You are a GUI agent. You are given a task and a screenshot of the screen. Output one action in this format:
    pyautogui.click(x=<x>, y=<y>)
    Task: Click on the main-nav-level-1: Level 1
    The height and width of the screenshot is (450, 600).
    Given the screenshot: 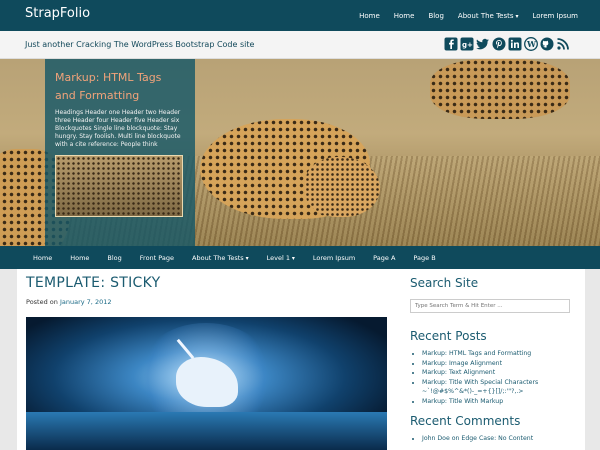 What is the action you would take?
    pyautogui.click(x=281, y=258)
    